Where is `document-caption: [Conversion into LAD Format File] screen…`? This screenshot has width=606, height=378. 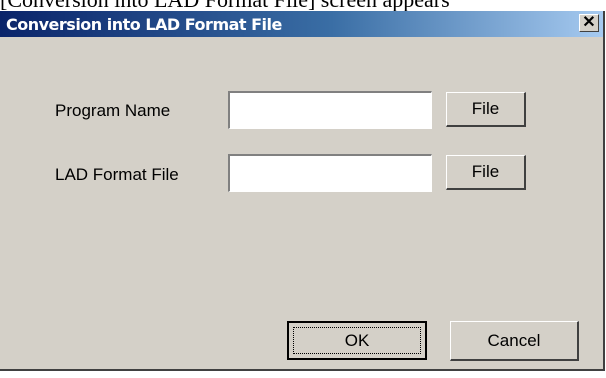 document-caption: [Conversion into LAD Format File] screen… is located at coordinates (303, 5).